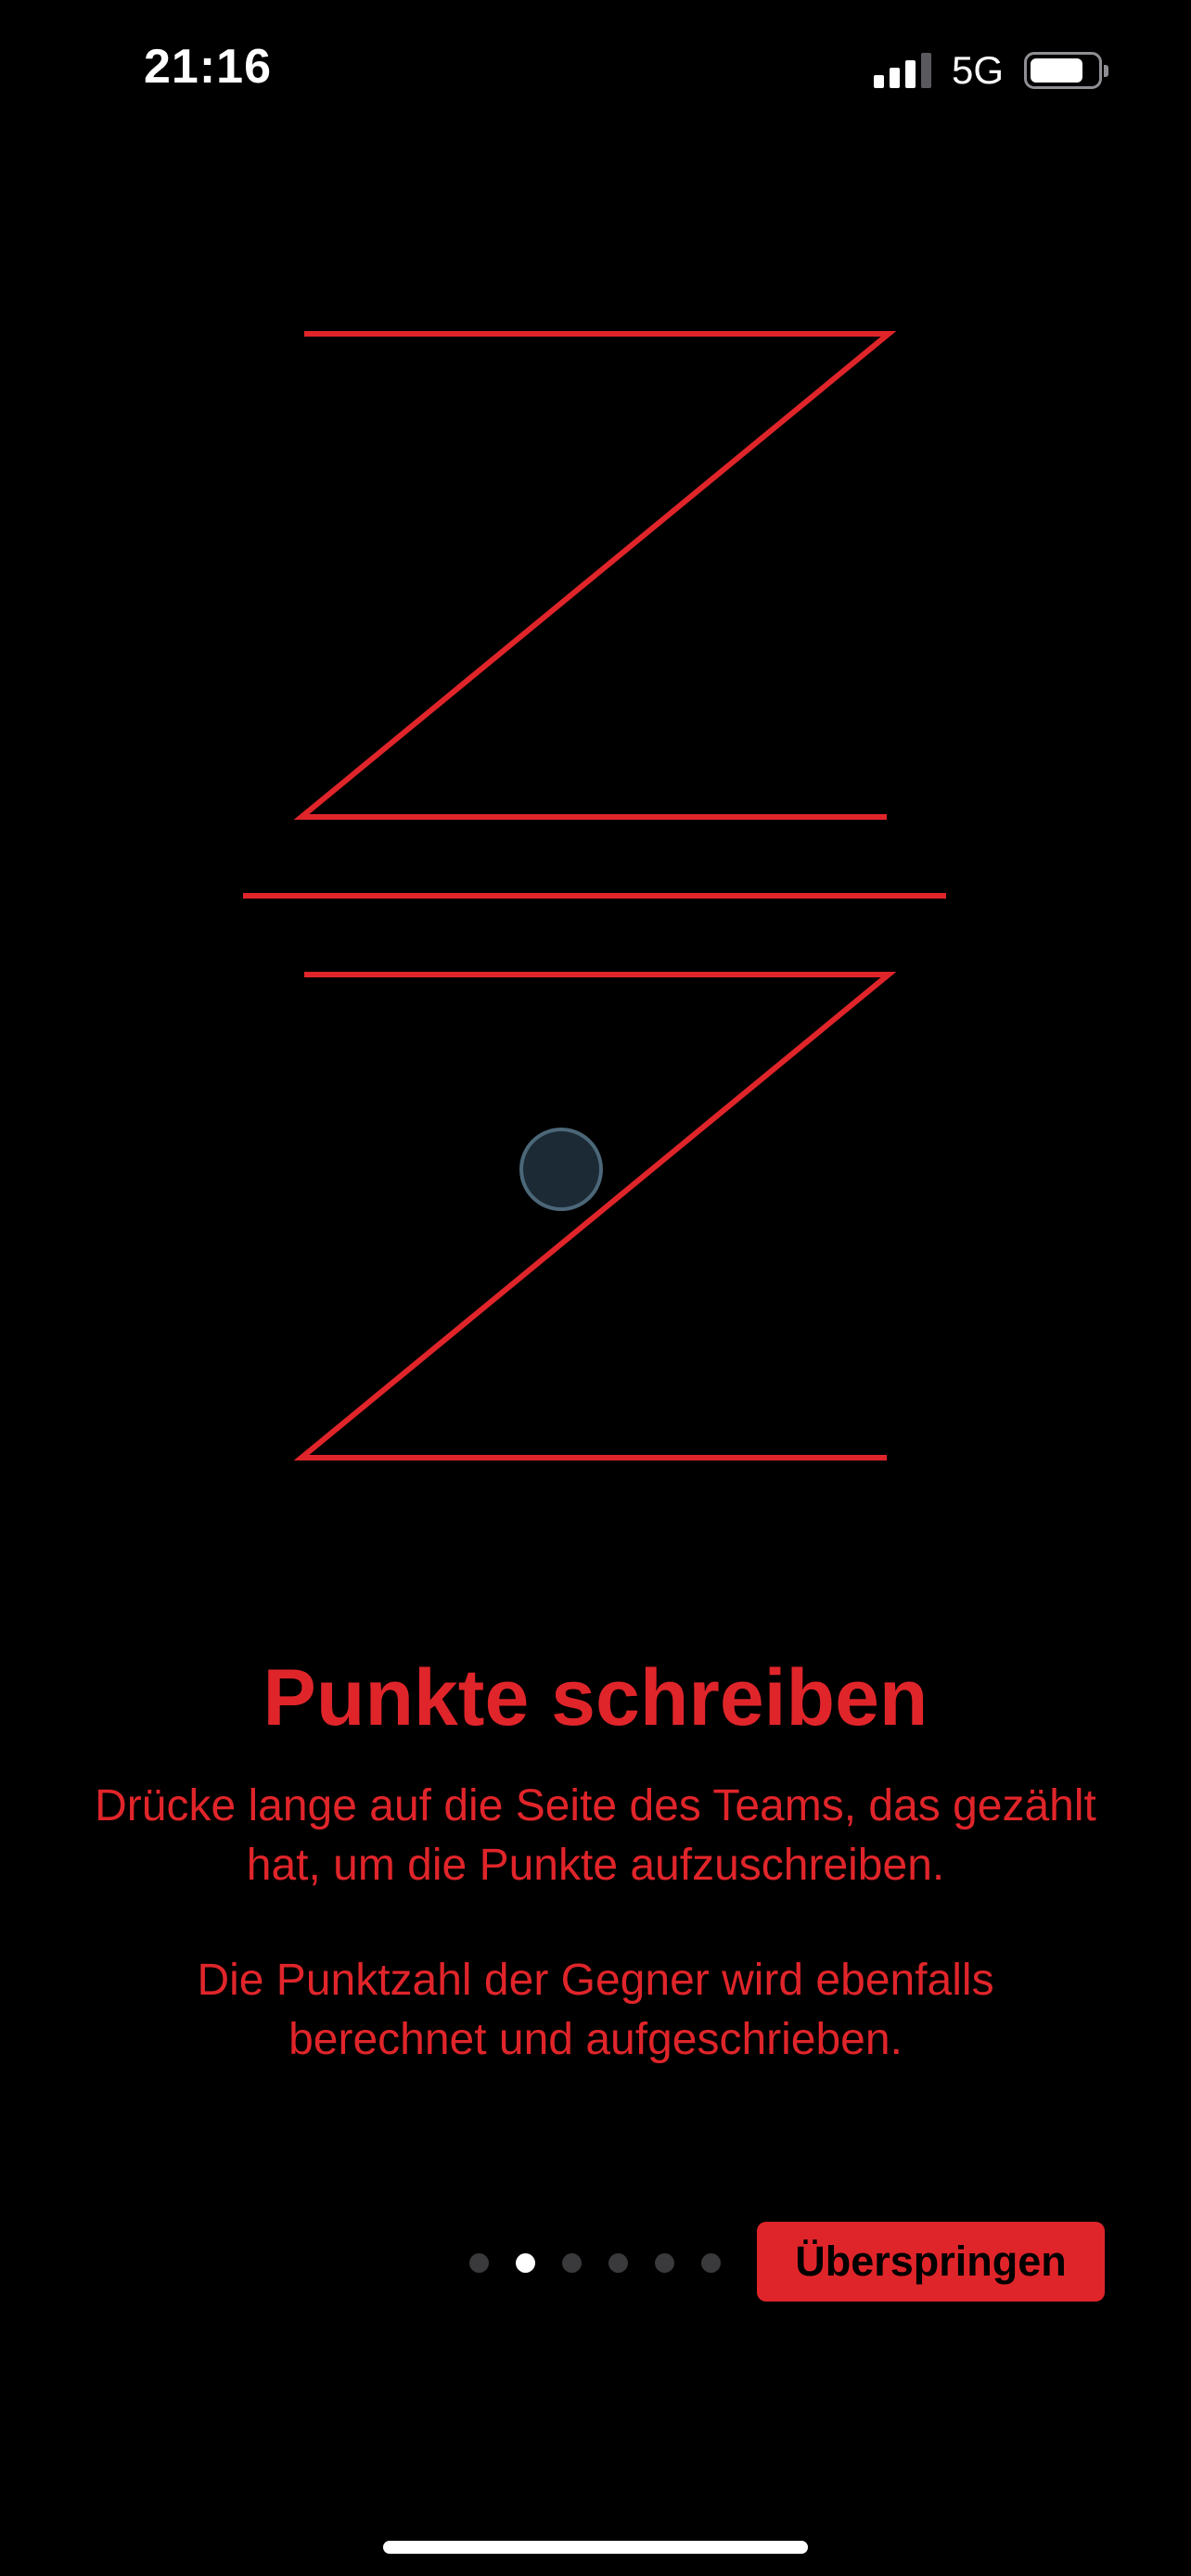 The width and height of the screenshot is (1191, 2576). I want to click on home-indicator, so click(595, 2547).